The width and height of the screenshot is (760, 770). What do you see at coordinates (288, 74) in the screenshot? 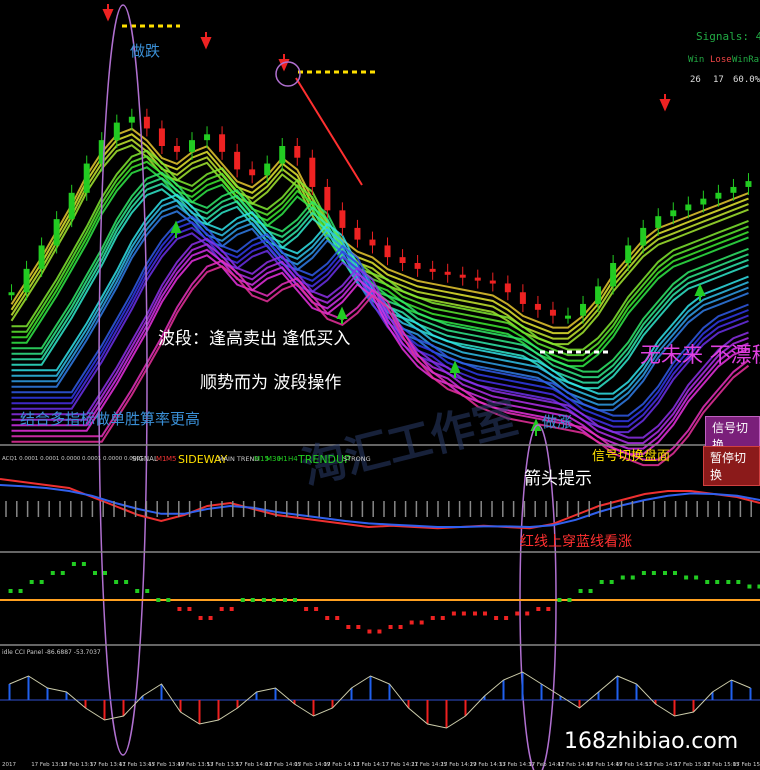
I see `peak-circle` at bounding box center [288, 74].